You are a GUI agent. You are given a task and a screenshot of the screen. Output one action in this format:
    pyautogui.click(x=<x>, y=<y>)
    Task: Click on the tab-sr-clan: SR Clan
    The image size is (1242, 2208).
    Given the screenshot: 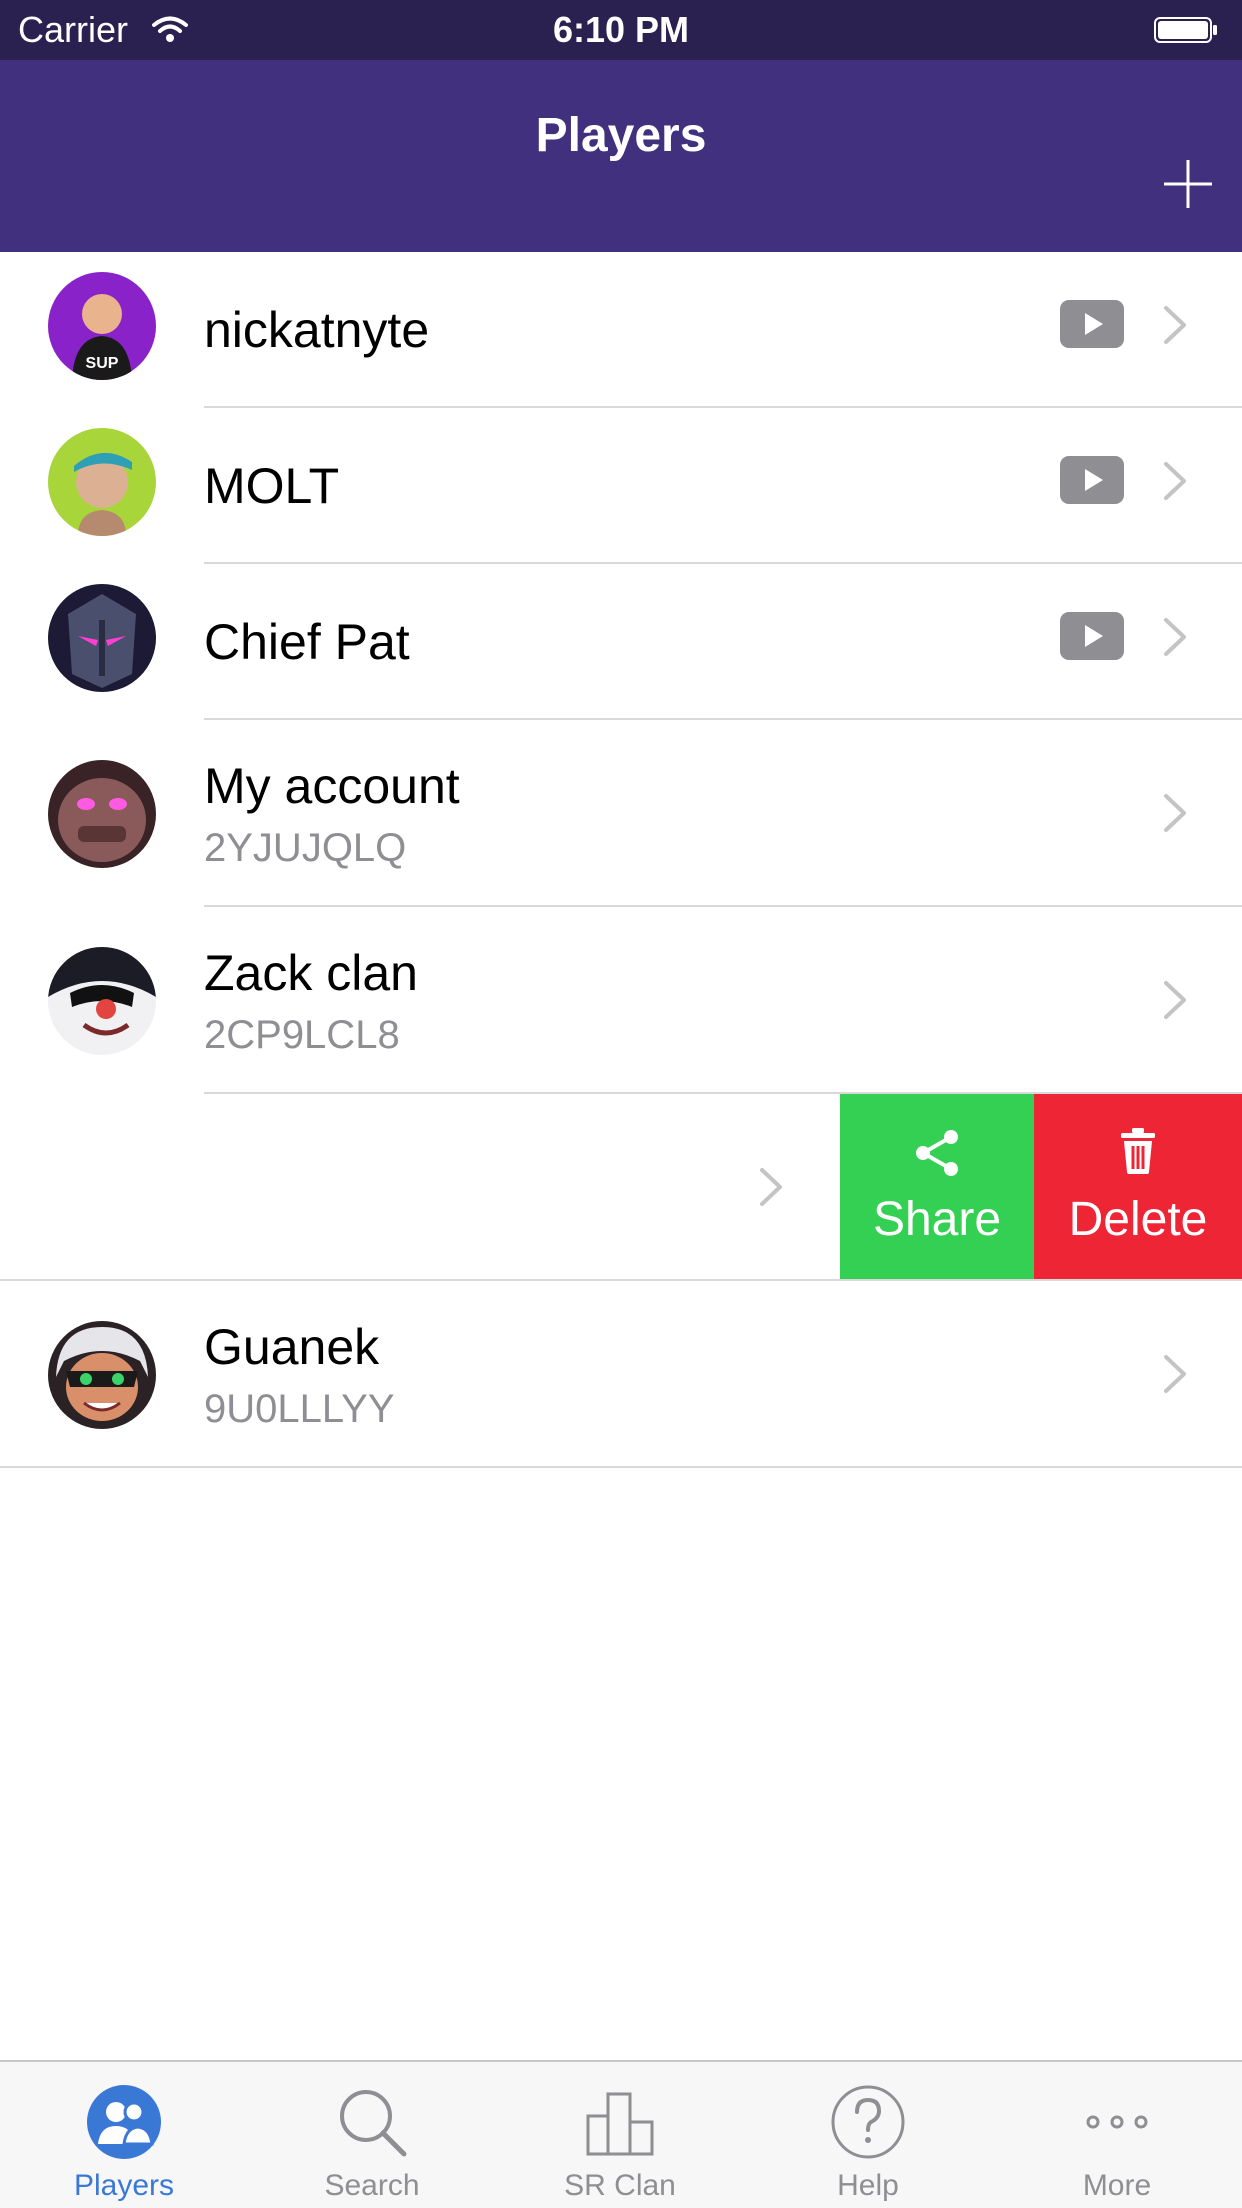 What is the action you would take?
    pyautogui.click(x=620, y=2135)
    